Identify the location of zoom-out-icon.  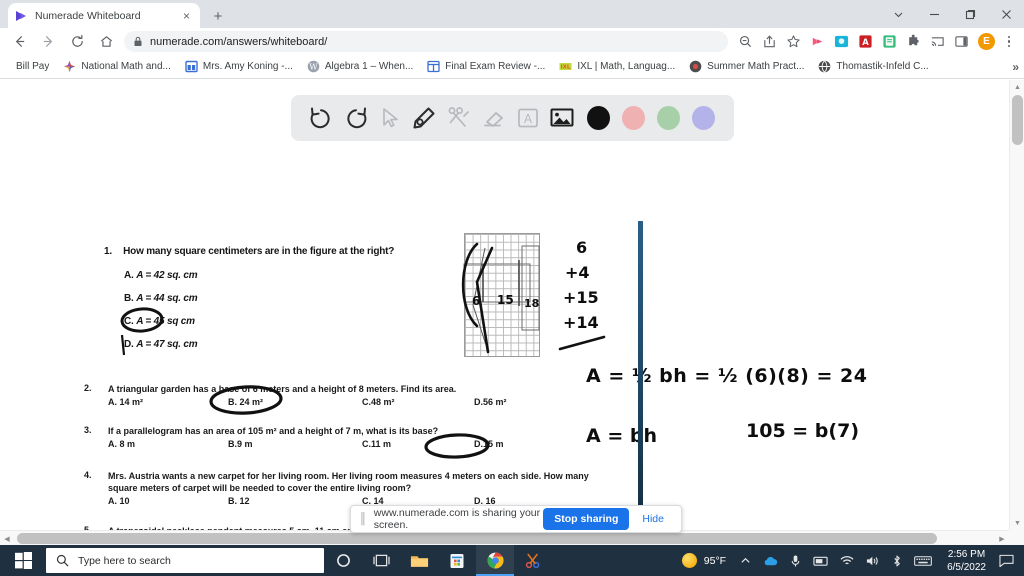
(745, 42).